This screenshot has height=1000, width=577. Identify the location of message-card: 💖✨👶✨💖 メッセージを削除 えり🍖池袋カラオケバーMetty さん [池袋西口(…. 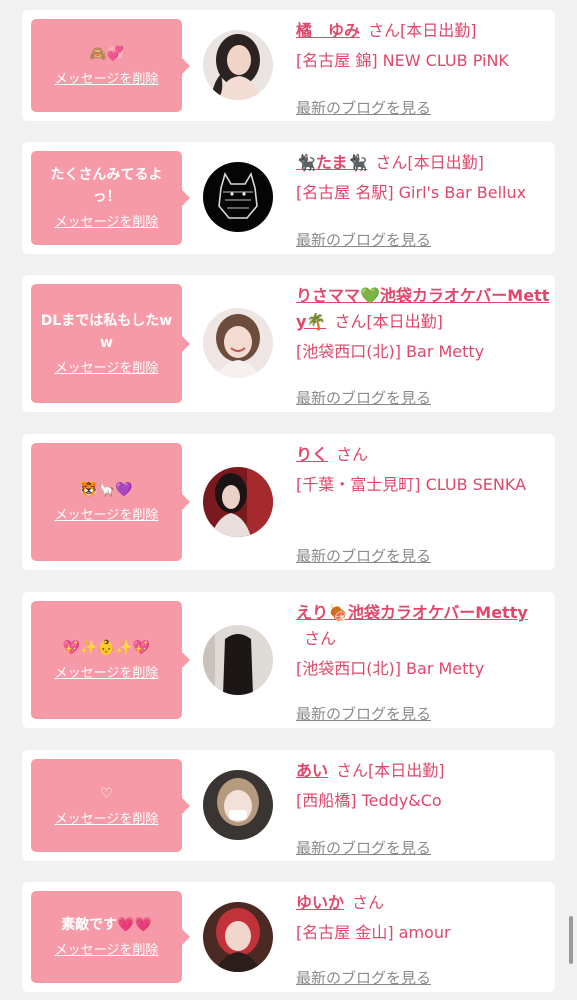
(288, 660).